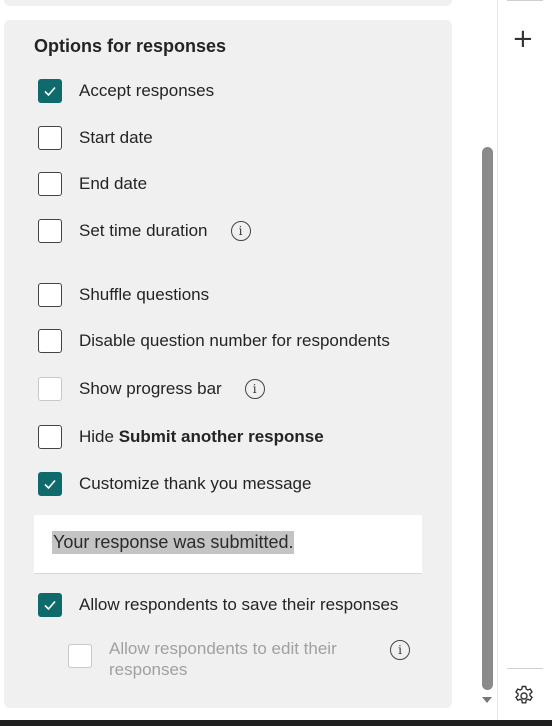 Image resolution: width=552 pixels, height=726 pixels. I want to click on hide-submit-another-label: Hide Submit another response, so click(201, 437).